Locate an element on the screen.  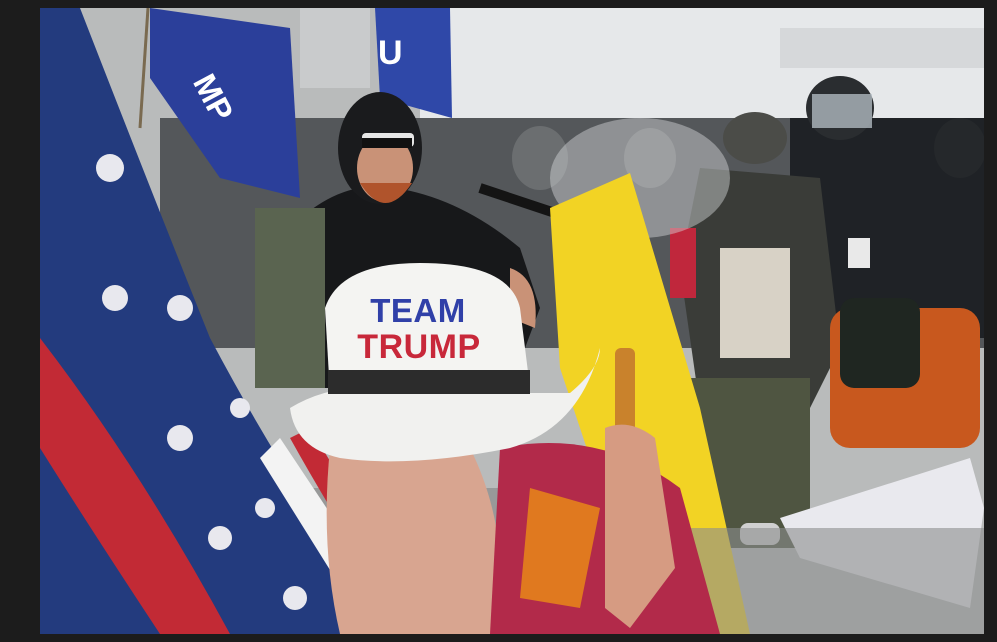
police-visor is located at coordinates (842, 111).